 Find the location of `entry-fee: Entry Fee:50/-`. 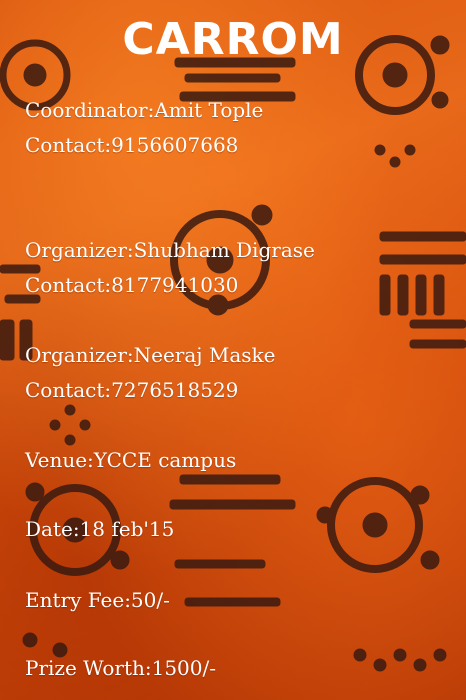

entry-fee: Entry Fee:50/- is located at coordinates (97, 600).